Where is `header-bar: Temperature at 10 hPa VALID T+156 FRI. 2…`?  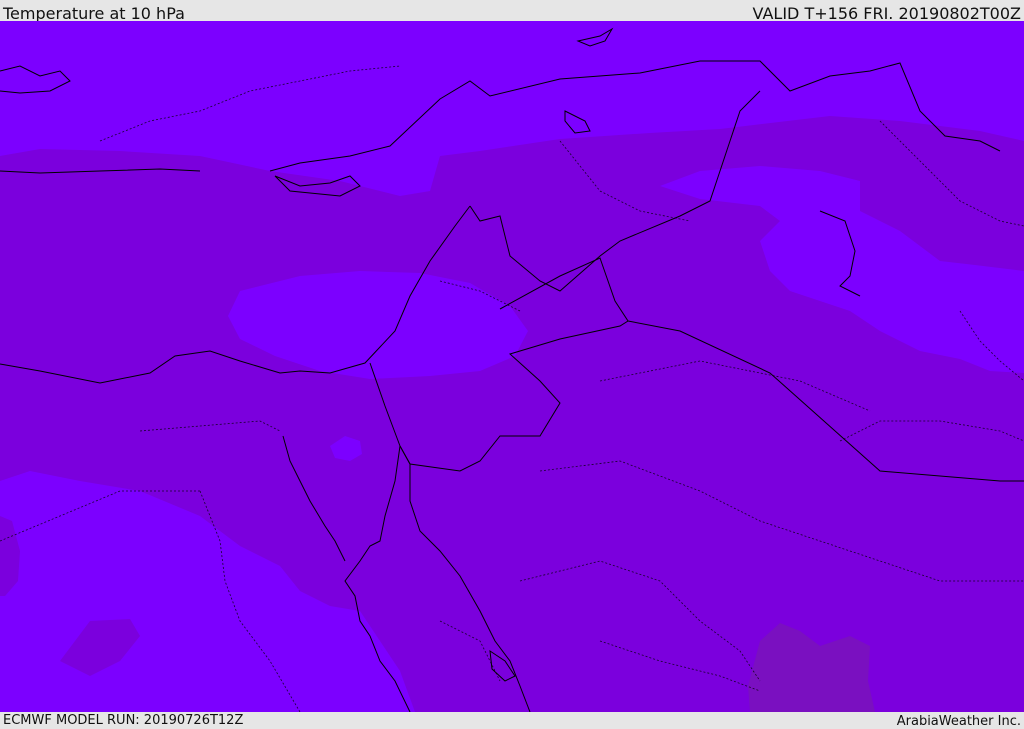 header-bar: Temperature at 10 hPa VALID T+156 FRI. 2… is located at coordinates (512, 11).